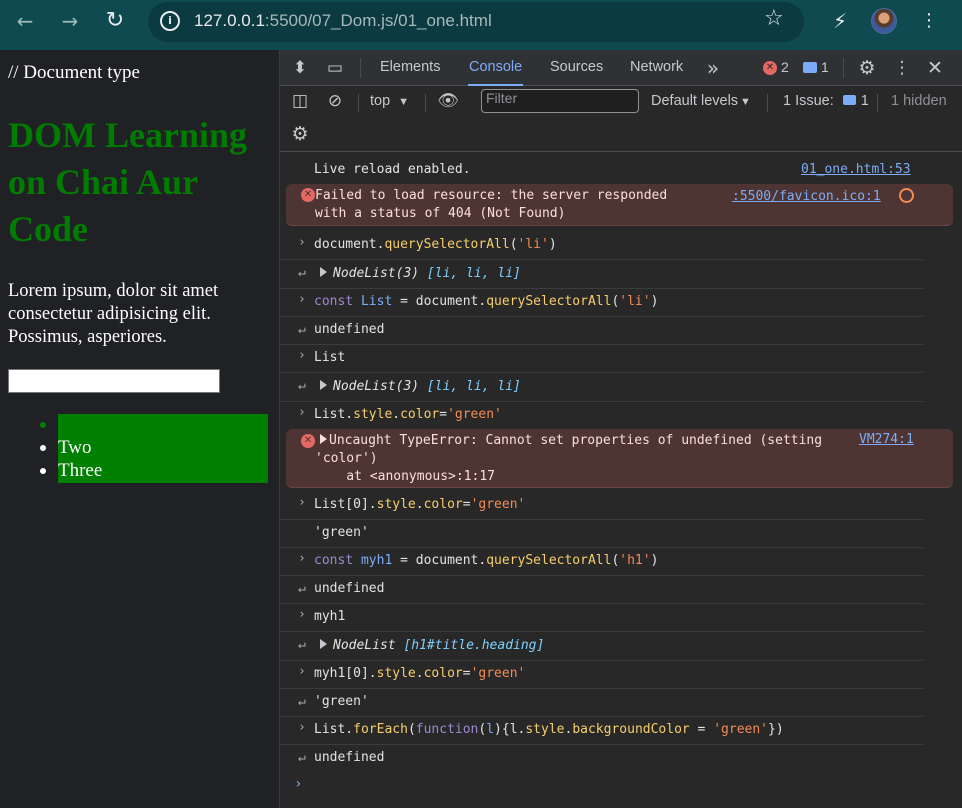 The width and height of the screenshot is (962, 808). What do you see at coordinates (560, 101) in the screenshot?
I see `filter-input: Filter` at bounding box center [560, 101].